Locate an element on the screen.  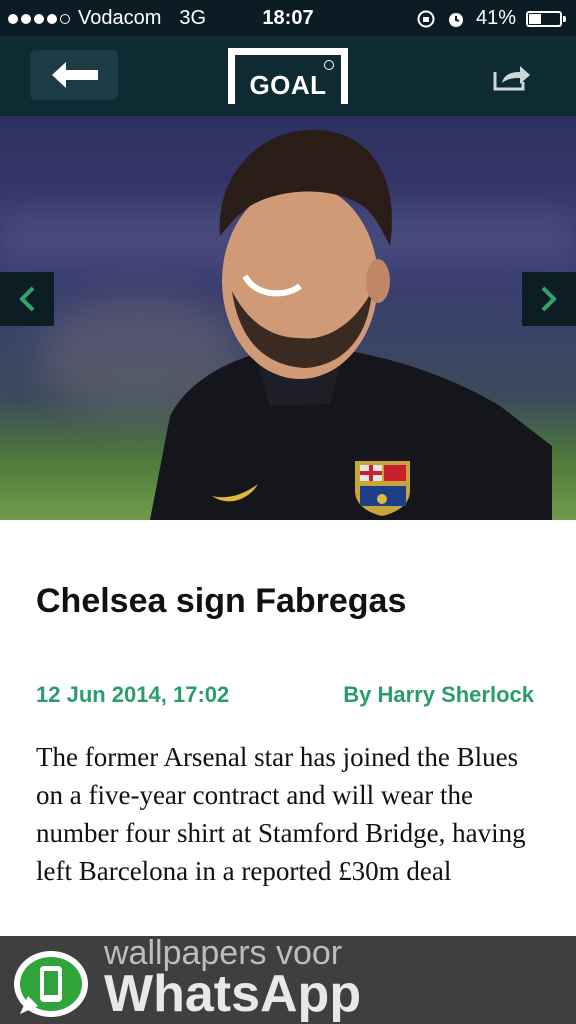
battery-percent: 41% is located at coordinates (495, 18).